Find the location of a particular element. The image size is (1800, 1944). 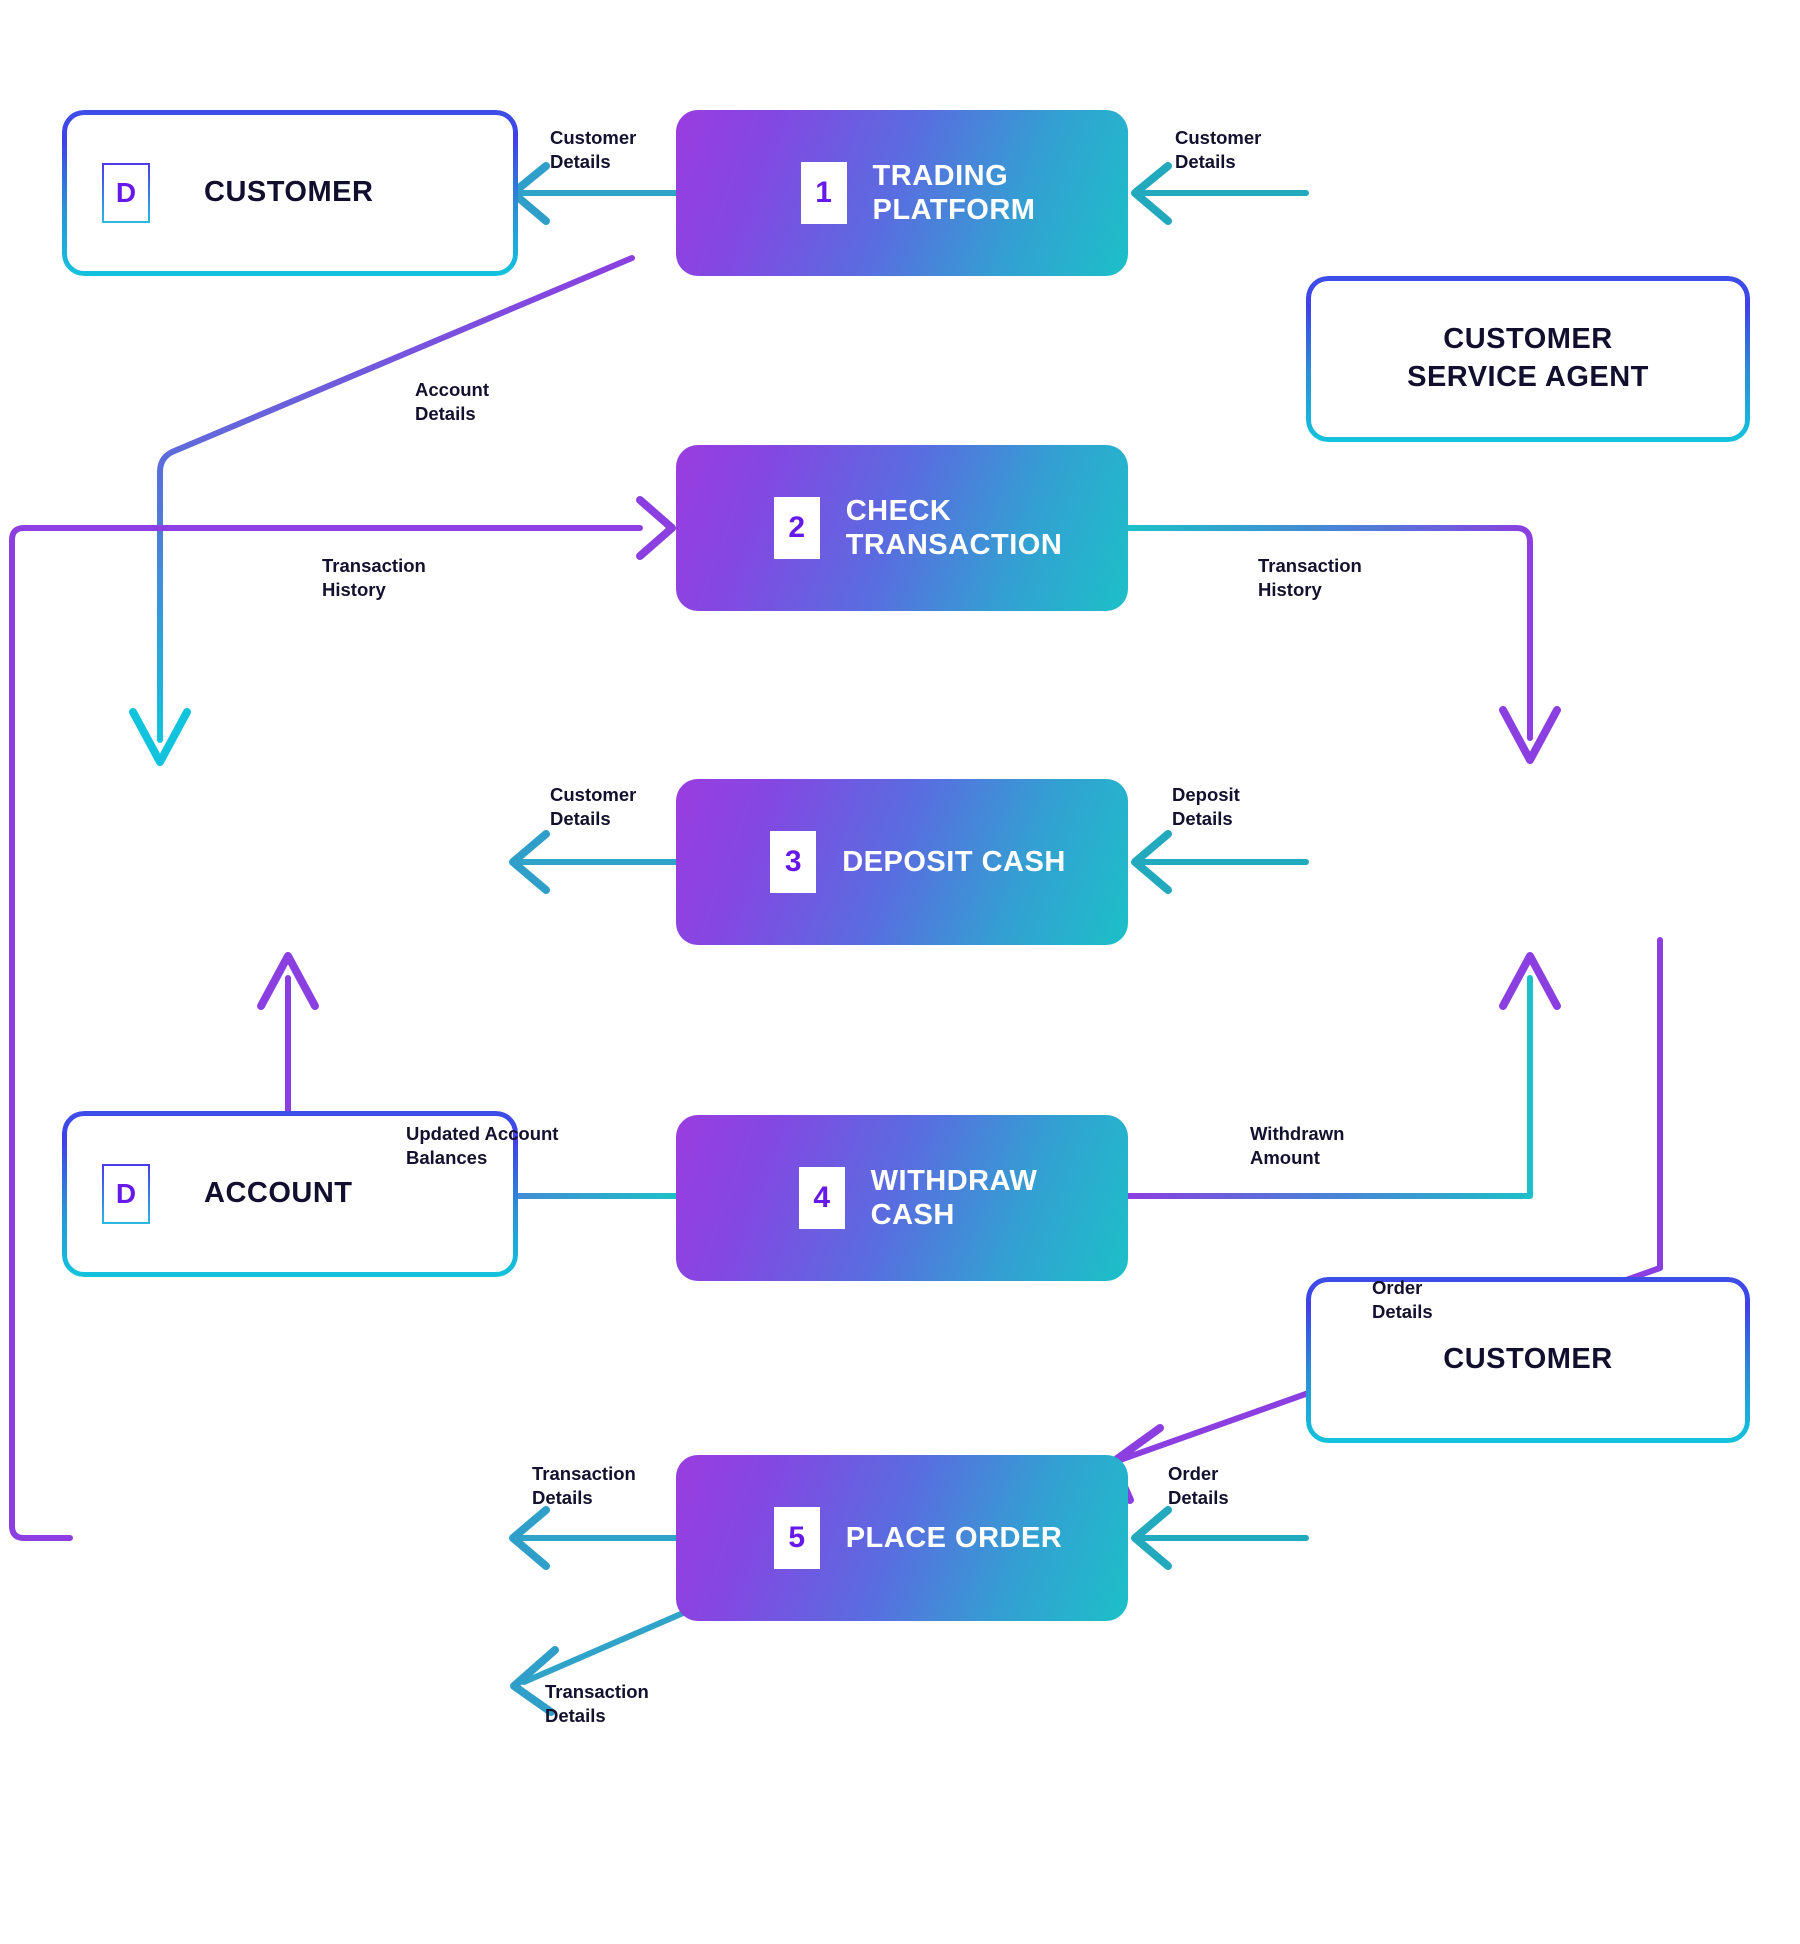

data-store-customer: D CUSTOMER is located at coordinates (290, 193).